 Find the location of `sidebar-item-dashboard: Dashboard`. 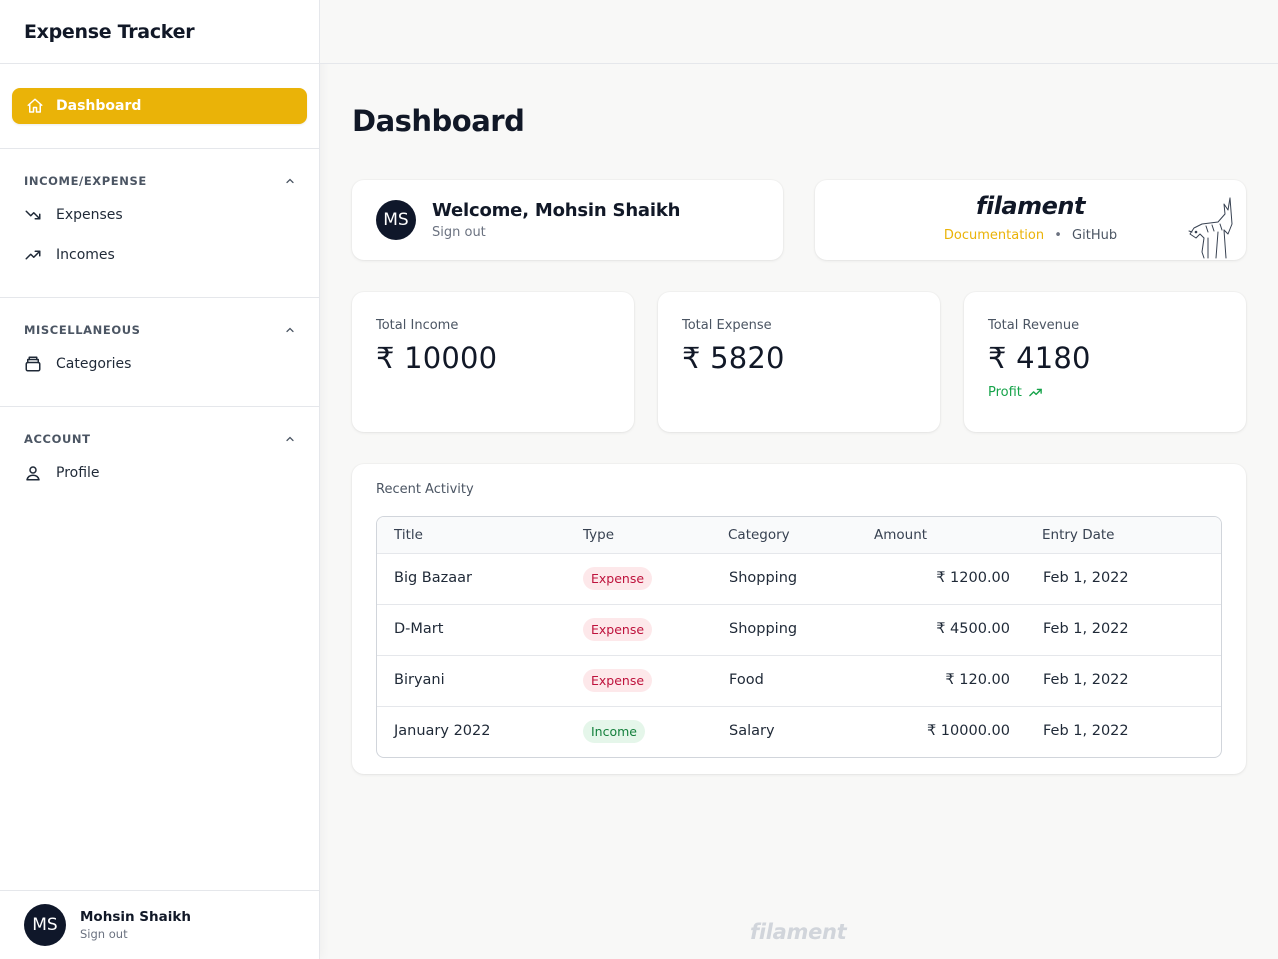

sidebar-item-dashboard: Dashboard is located at coordinates (159, 106).